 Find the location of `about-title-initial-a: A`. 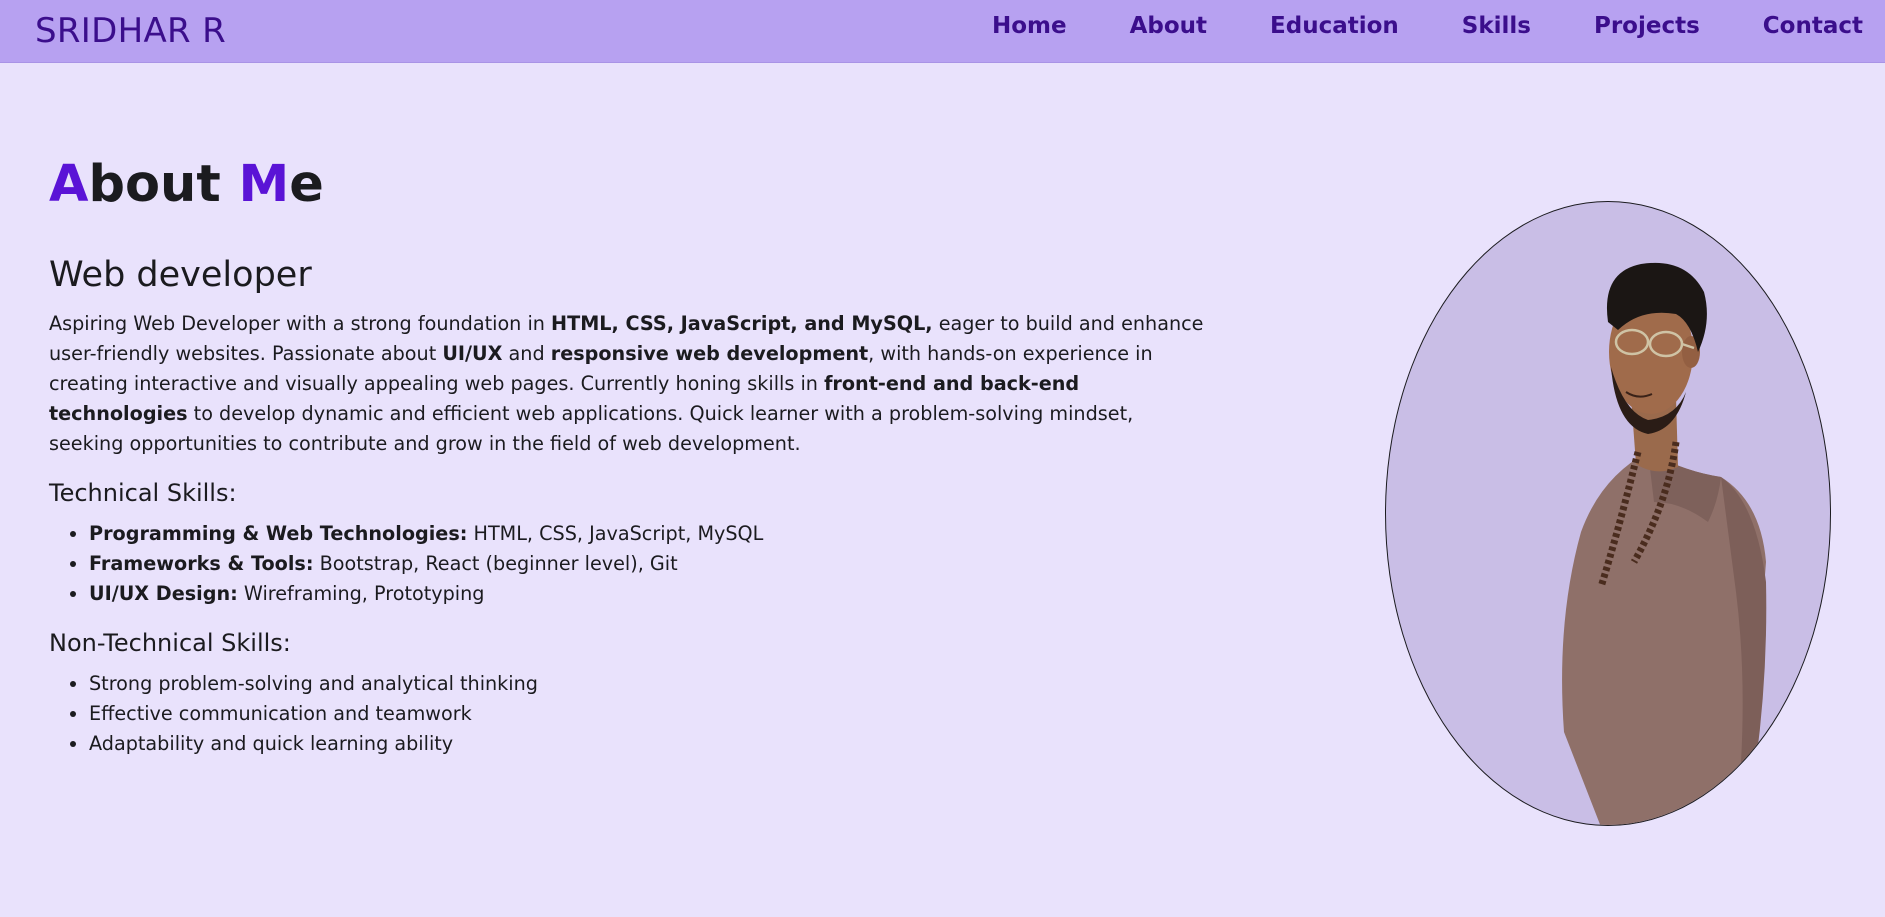

about-title-initial-a: A is located at coordinates (69, 184).